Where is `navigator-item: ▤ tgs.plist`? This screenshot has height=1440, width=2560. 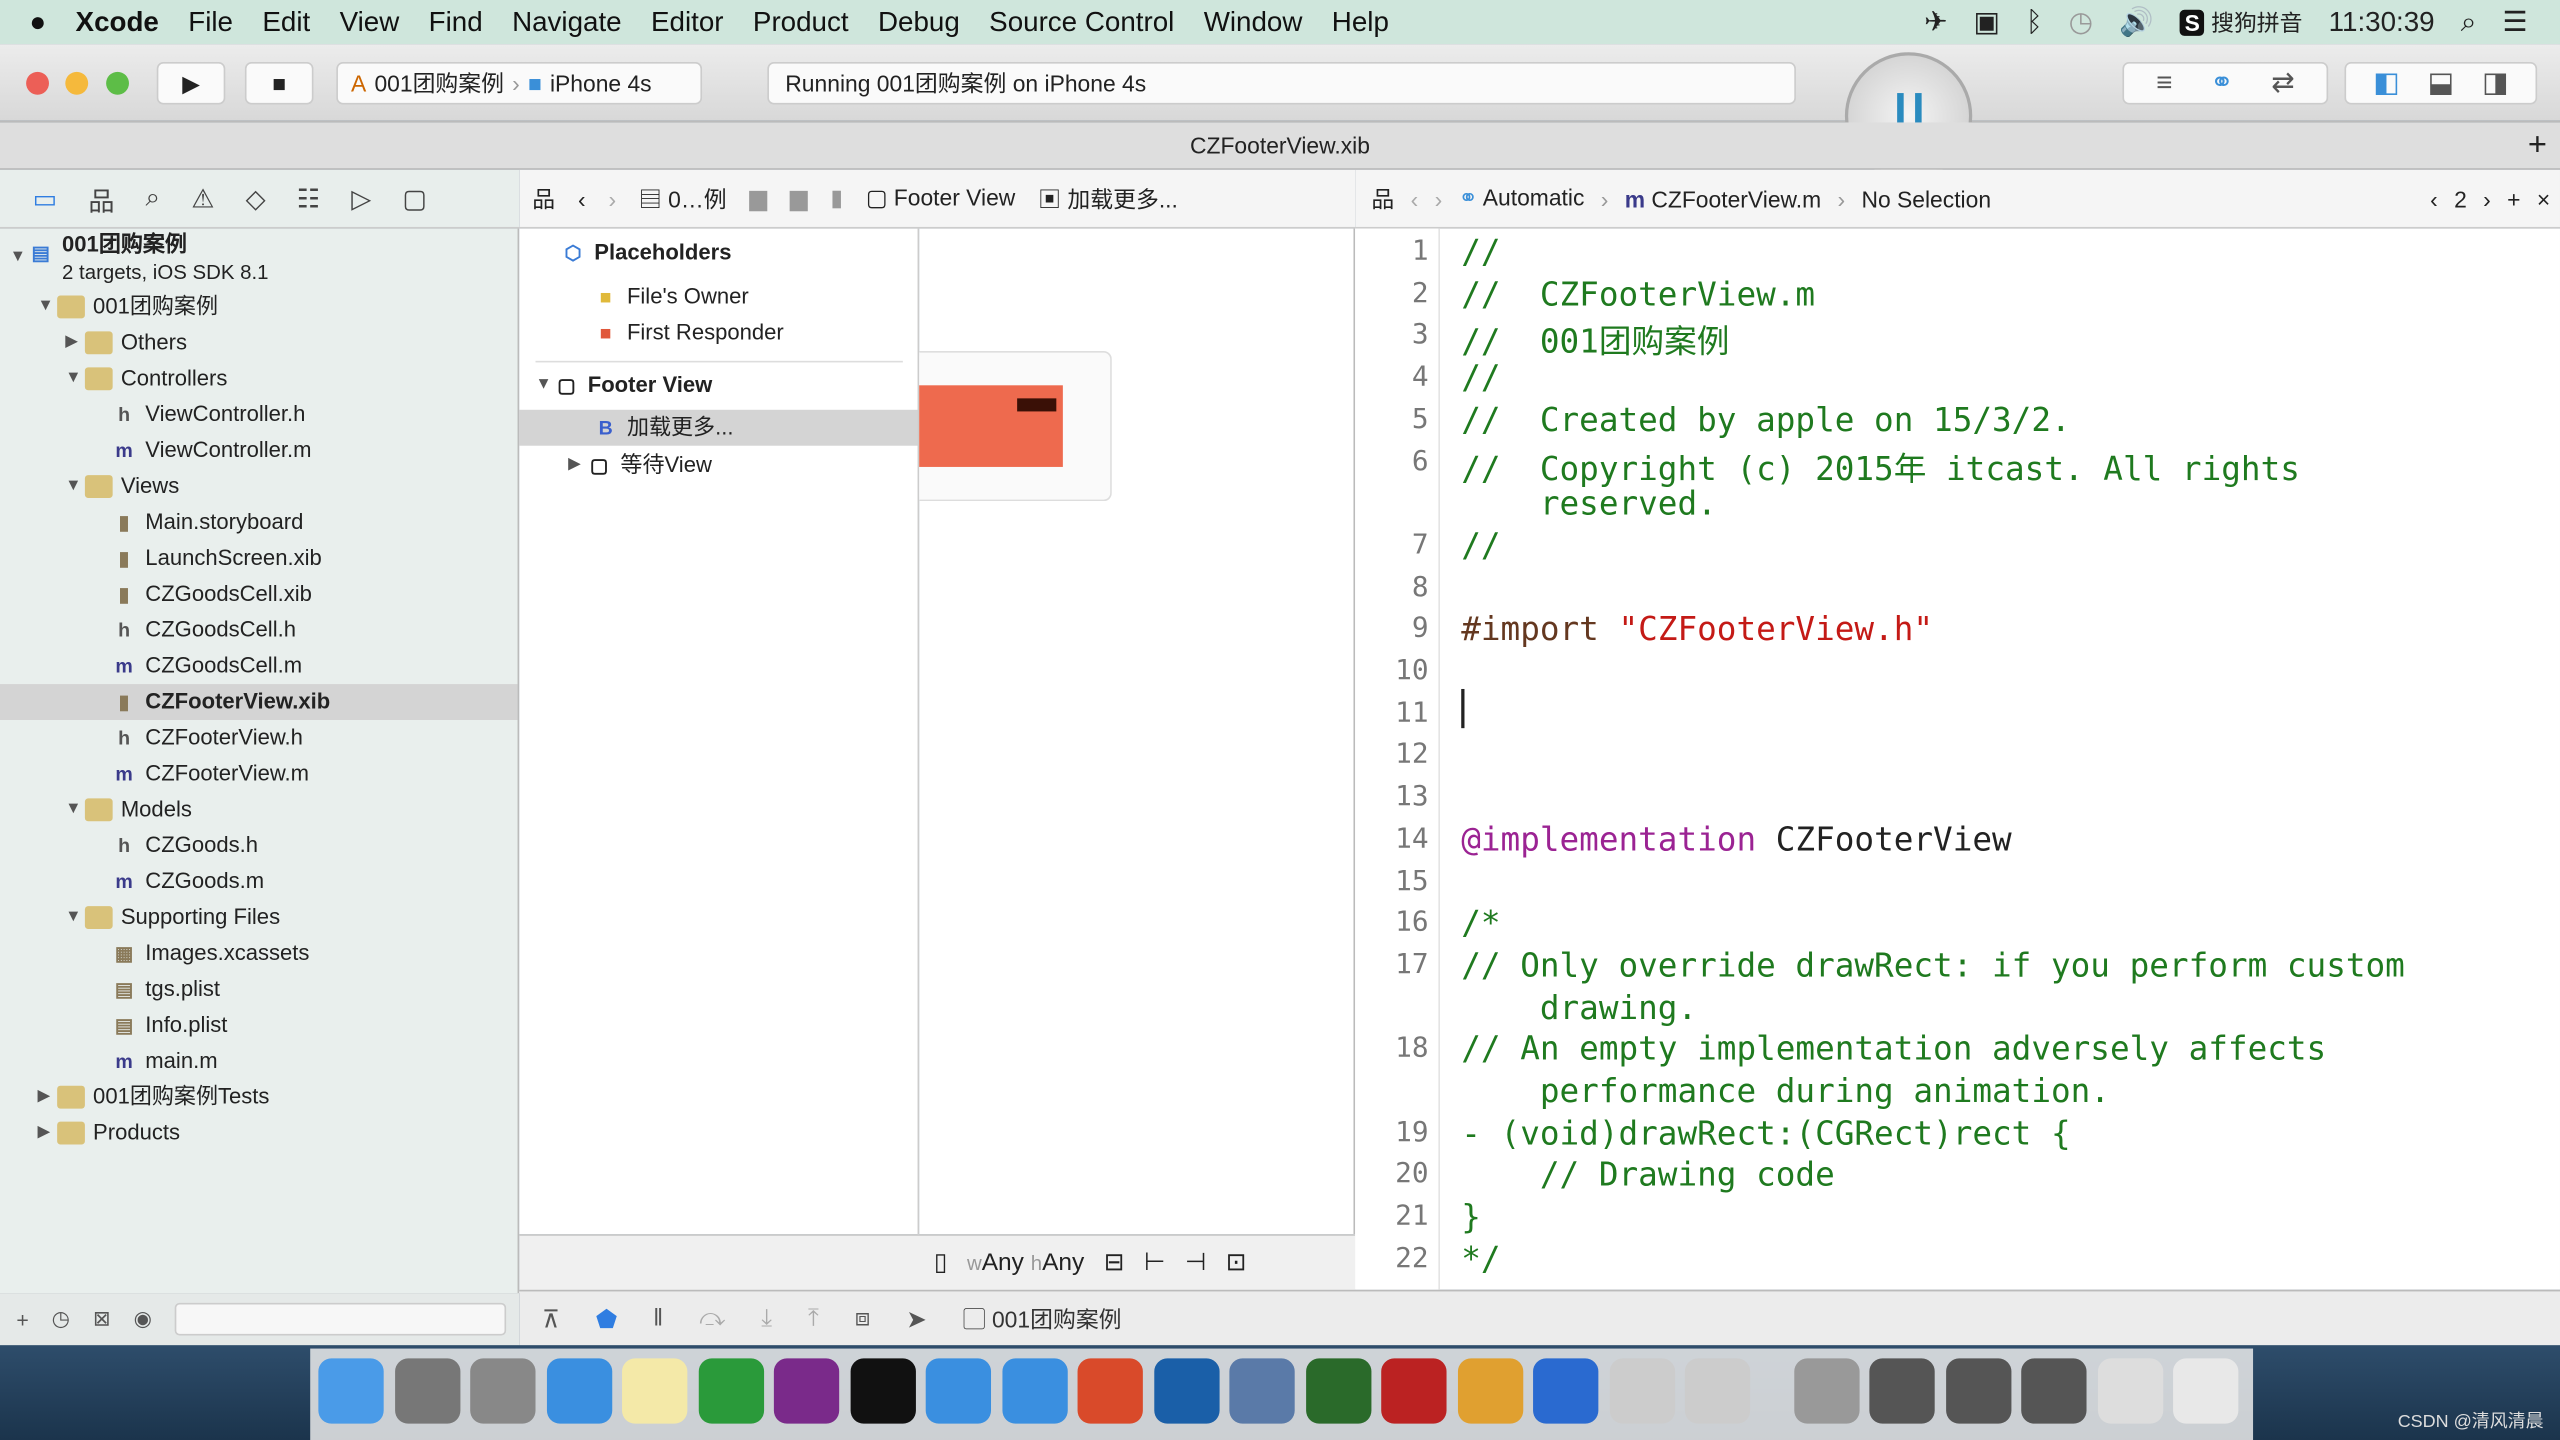
navigator-item: ▤ tgs.plist is located at coordinates (259, 989).